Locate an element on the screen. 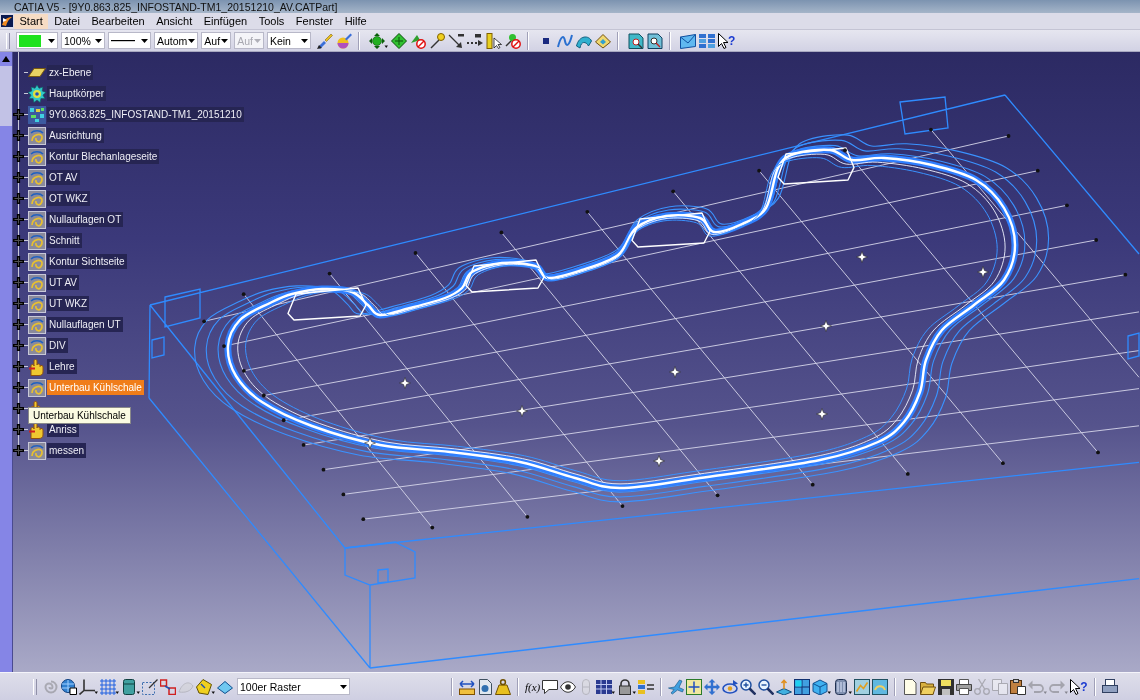 The width and height of the screenshot is (1140, 700). cube-icon is located at coordinates (822, 686).